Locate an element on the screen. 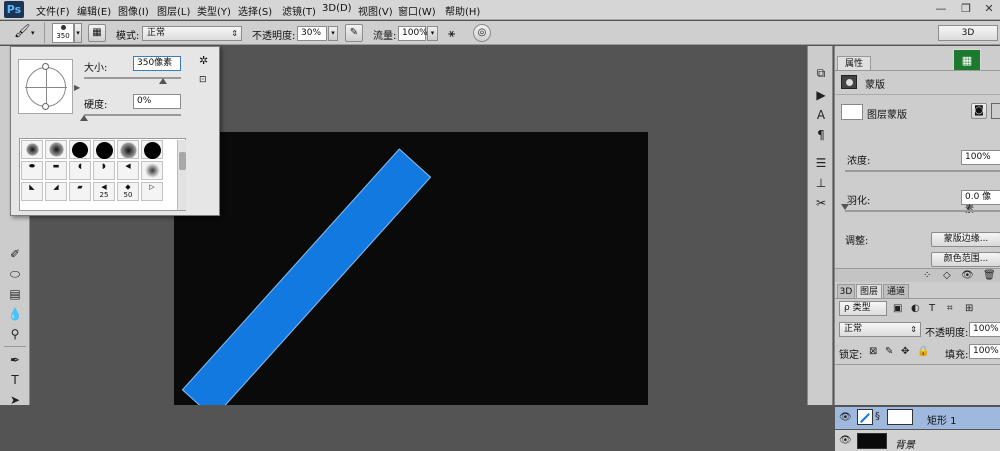 Image resolution: width=1000 pixels, height=451 pixels. opacity-chevron-icon: ▾ is located at coordinates (333, 33).